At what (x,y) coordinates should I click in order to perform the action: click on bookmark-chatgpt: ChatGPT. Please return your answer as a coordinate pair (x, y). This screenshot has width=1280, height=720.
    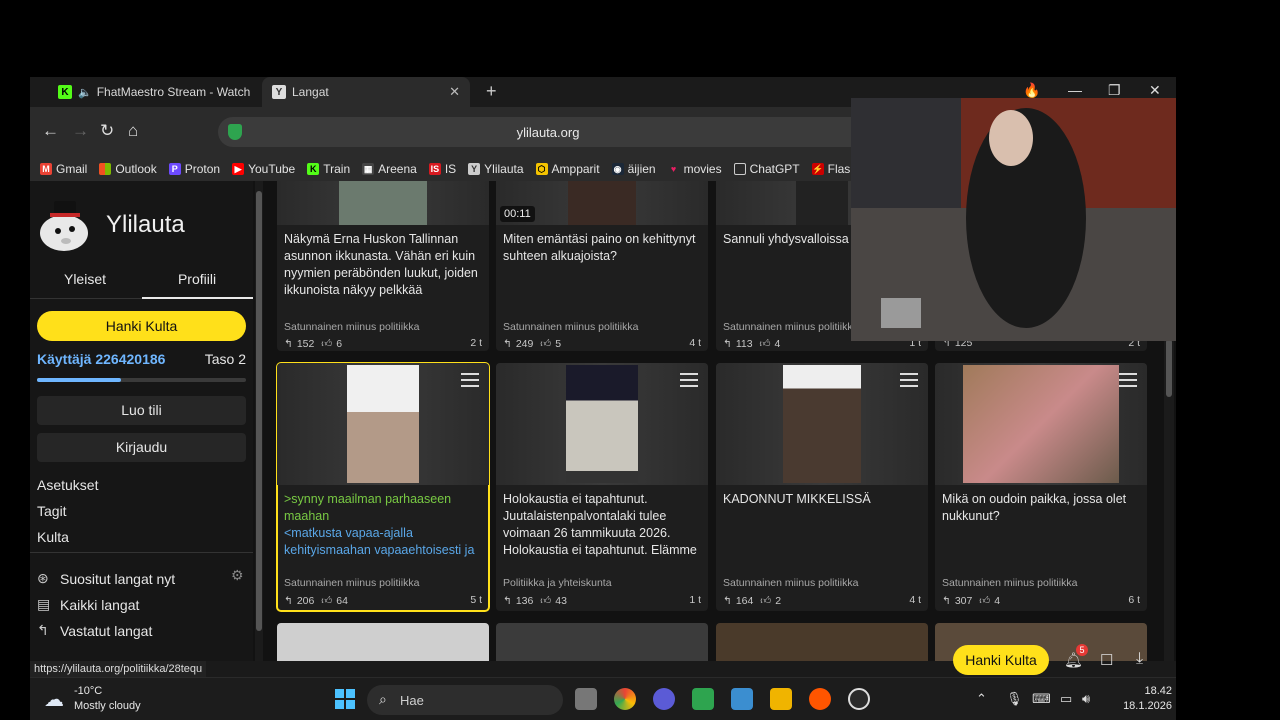
    Looking at the image, I should click on (766, 169).